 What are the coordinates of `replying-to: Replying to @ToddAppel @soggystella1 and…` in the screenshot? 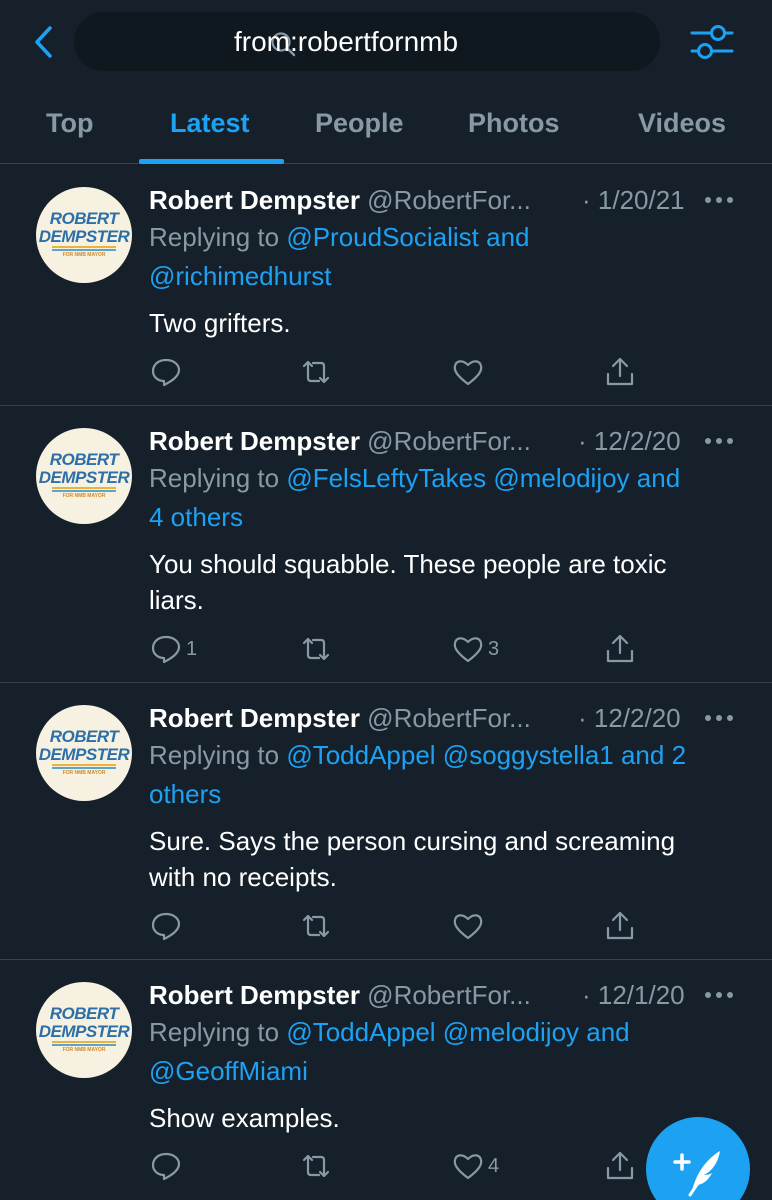 It's located at (449, 775).